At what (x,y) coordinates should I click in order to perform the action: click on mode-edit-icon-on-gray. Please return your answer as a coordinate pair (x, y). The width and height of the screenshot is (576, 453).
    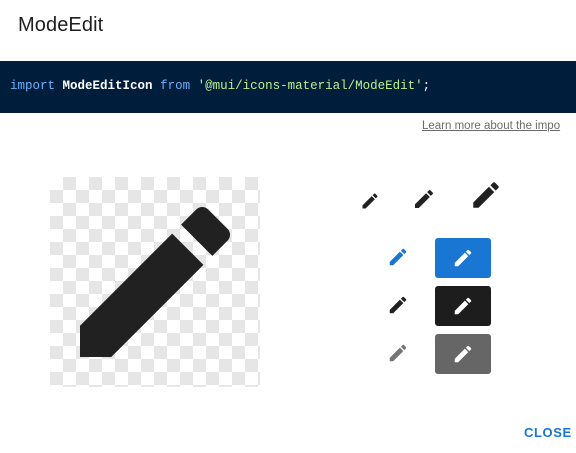
    Looking at the image, I should click on (463, 354).